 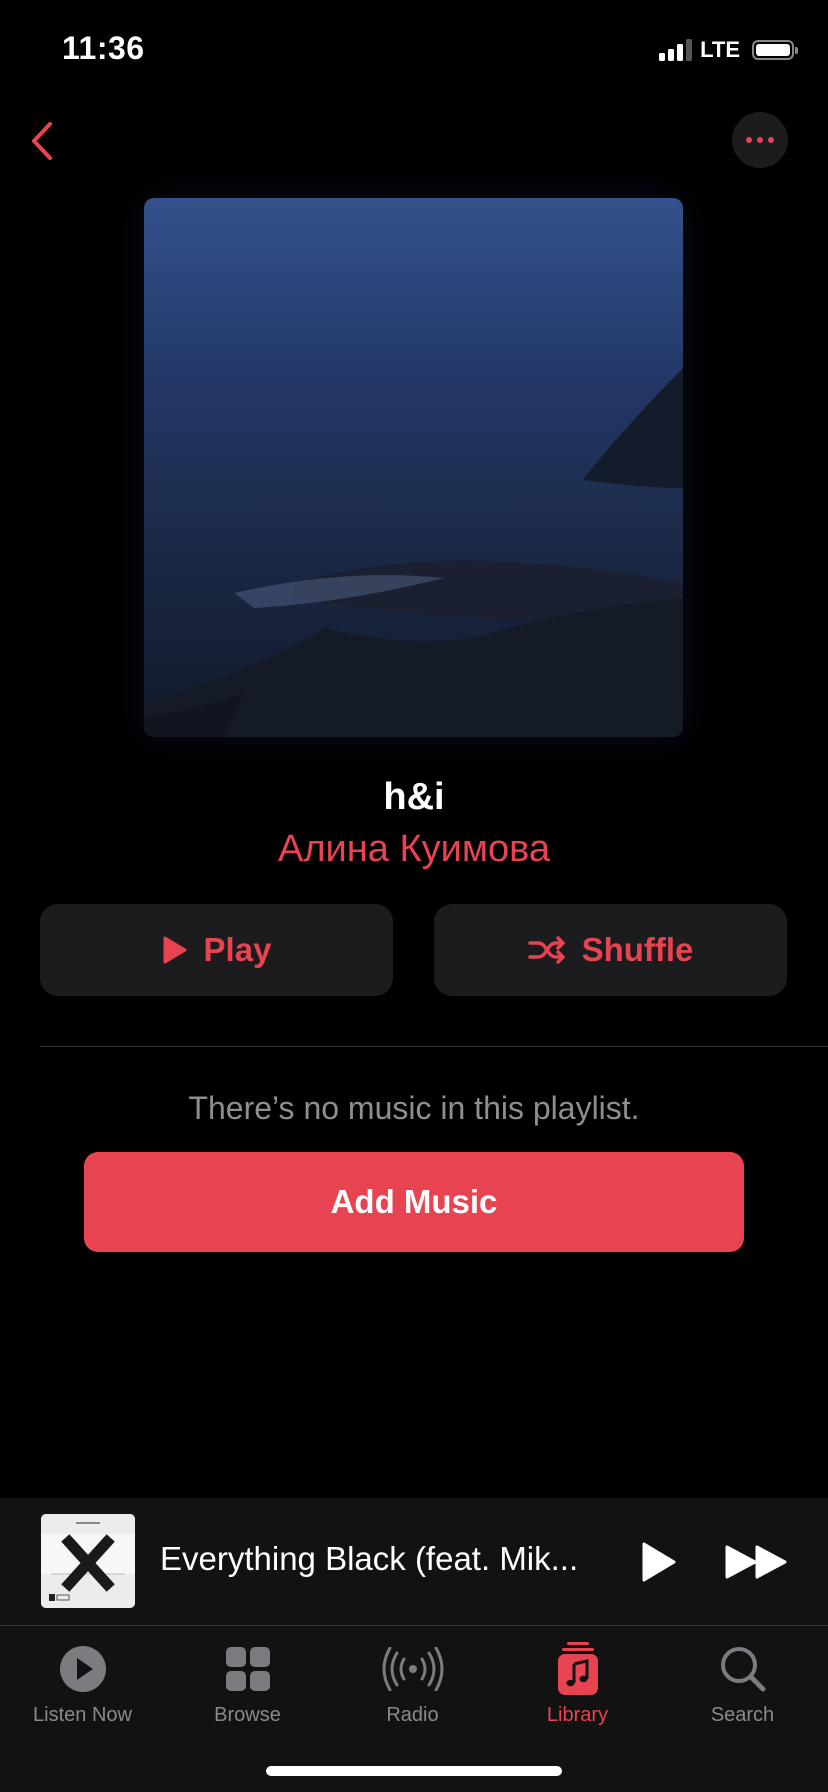 What do you see at coordinates (577, 1668) in the screenshot?
I see `library-icon` at bounding box center [577, 1668].